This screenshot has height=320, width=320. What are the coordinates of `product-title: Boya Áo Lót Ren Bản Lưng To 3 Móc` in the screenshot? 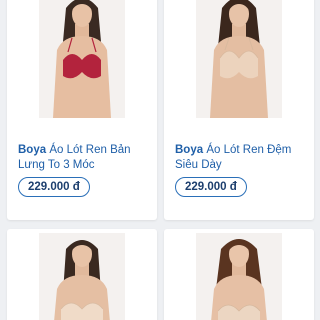 It's located at (85, 158).